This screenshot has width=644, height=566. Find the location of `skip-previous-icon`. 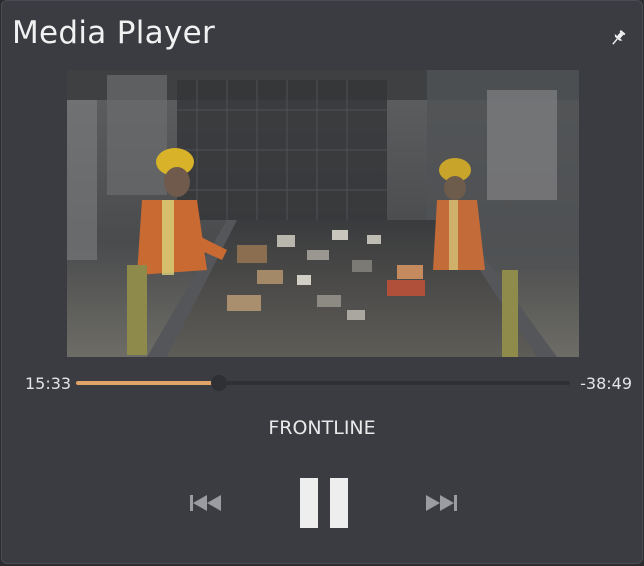

skip-previous-icon is located at coordinates (205, 503).